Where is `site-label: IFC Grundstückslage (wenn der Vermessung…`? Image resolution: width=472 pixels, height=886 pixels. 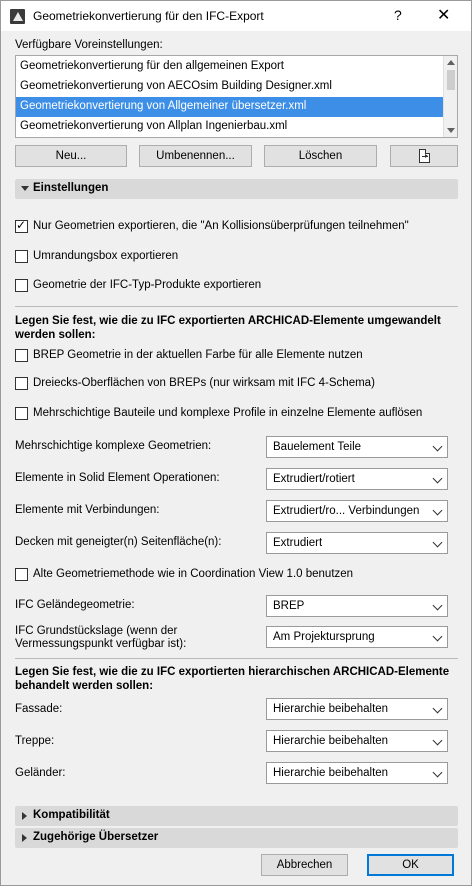 site-label: IFC Grundstückslage (wenn der Vermessung… is located at coordinates (101, 637).